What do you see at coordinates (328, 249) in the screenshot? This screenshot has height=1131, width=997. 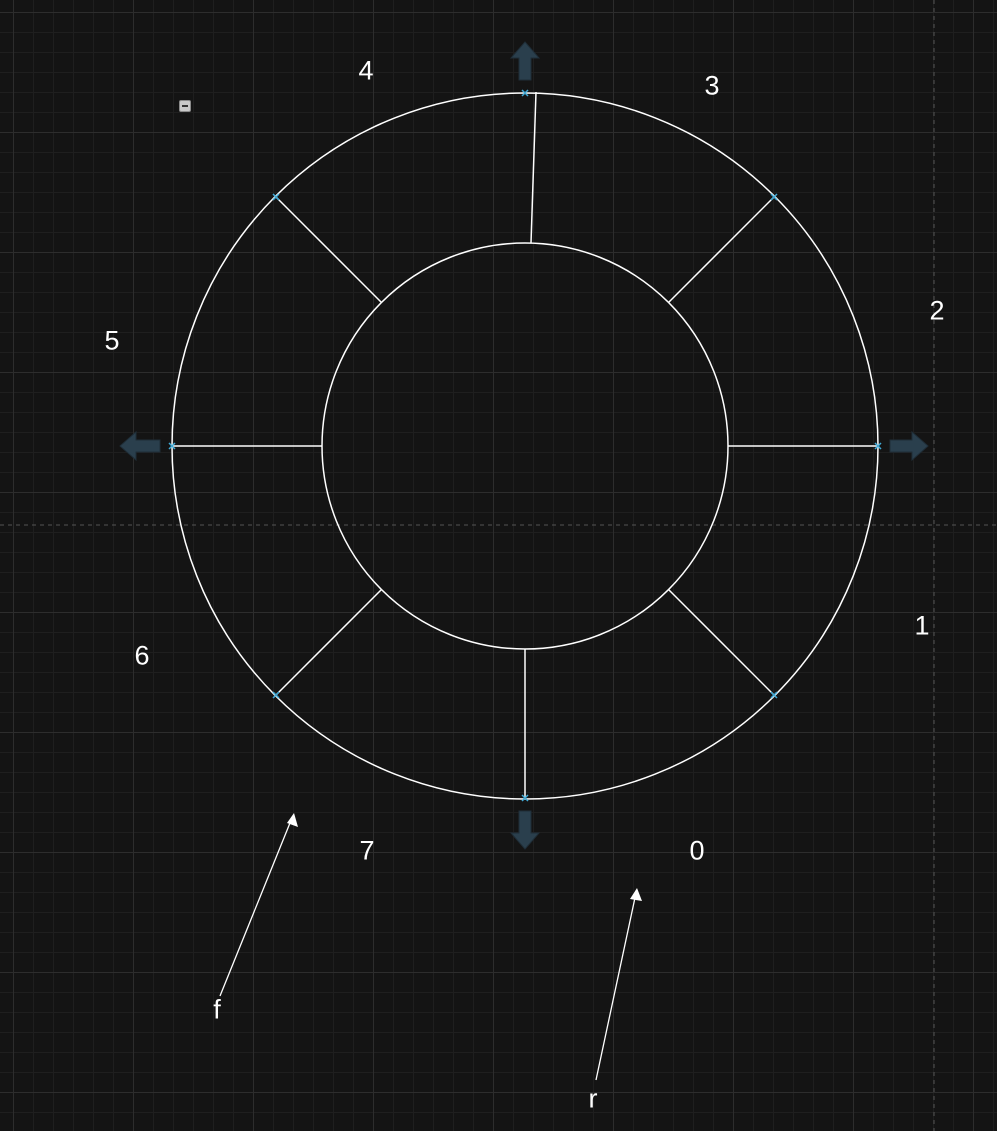 I see `spoke-top-left` at bounding box center [328, 249].